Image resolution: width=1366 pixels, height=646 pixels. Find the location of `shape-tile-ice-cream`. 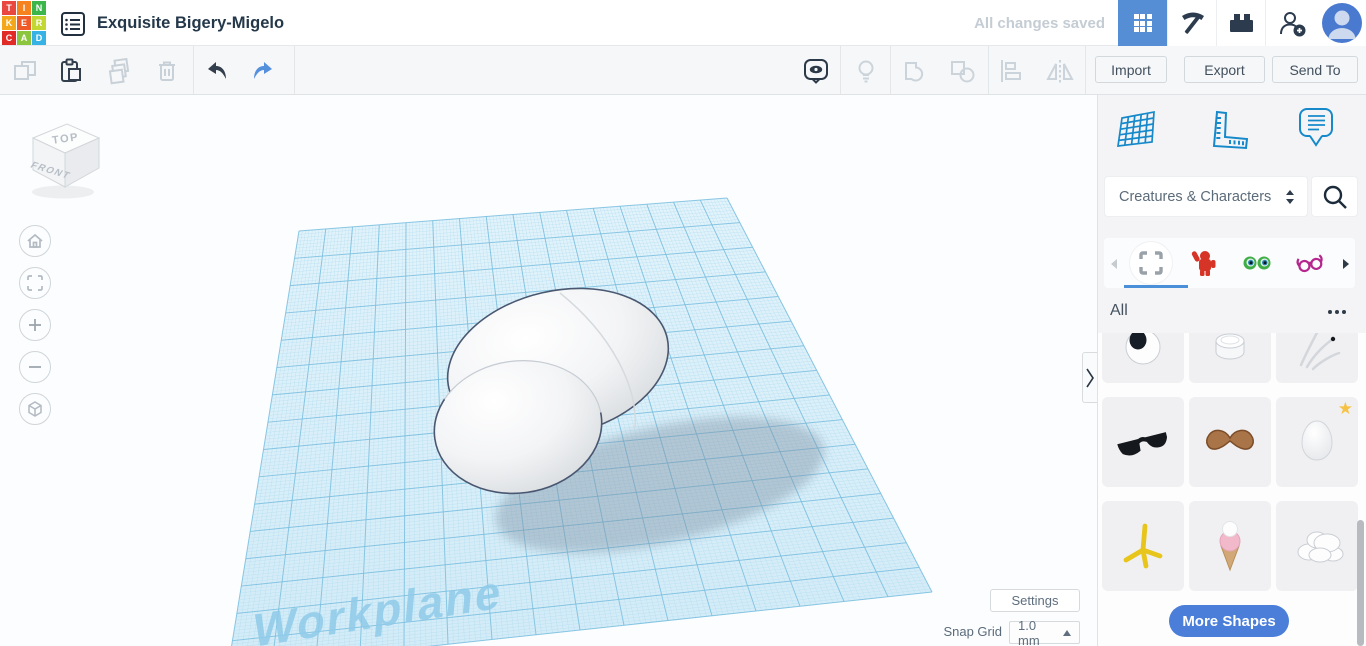

shape-tile-ice-cream is located at coordinates (1230, 546).